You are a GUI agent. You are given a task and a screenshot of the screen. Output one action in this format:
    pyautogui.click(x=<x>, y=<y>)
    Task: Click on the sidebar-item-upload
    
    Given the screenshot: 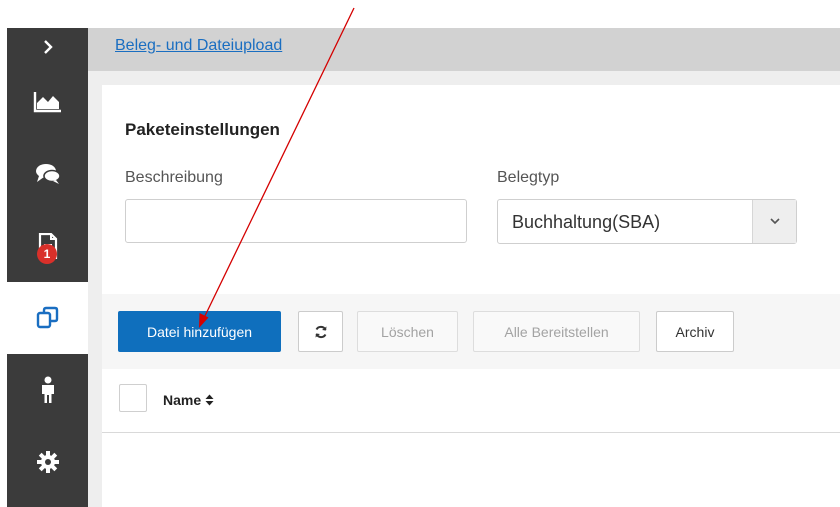 What is the action you would take?
    pyautogui.click(x=47, y=318)
    